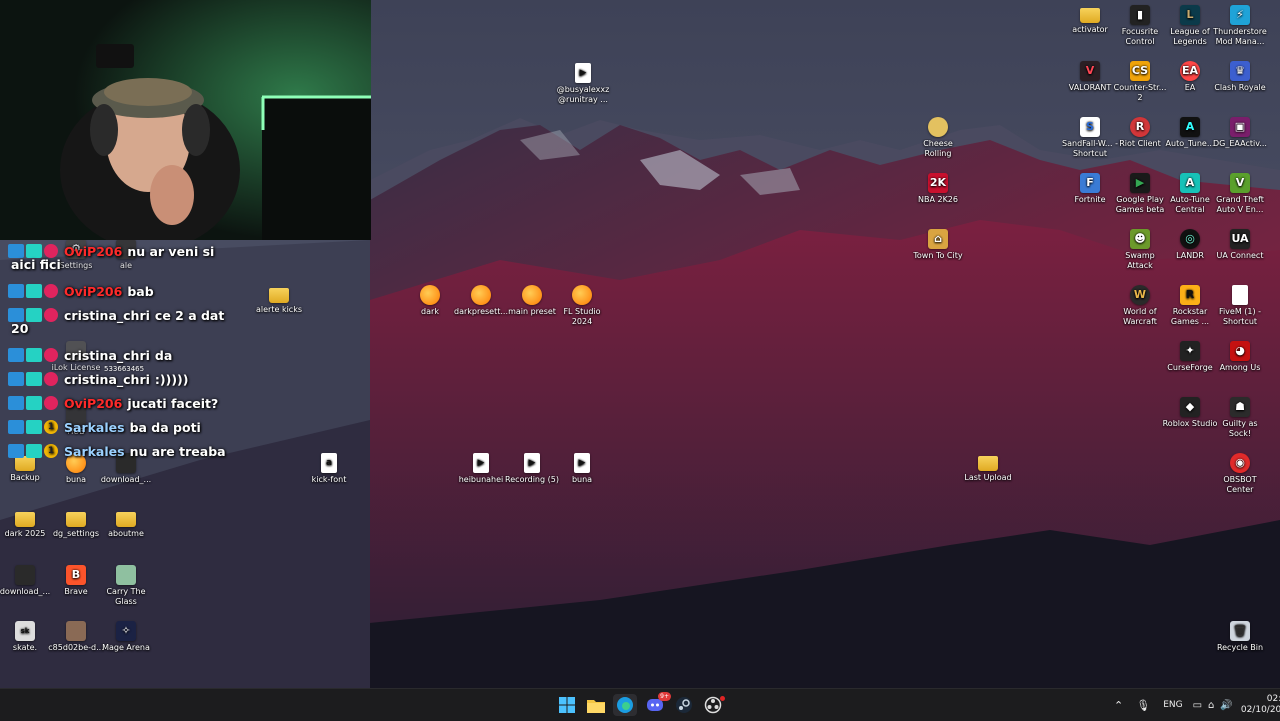  Describe the element at coordinates (76, 524) in the screenshot. I see `dg-settings-folder-icon: dg_settings` at that location.